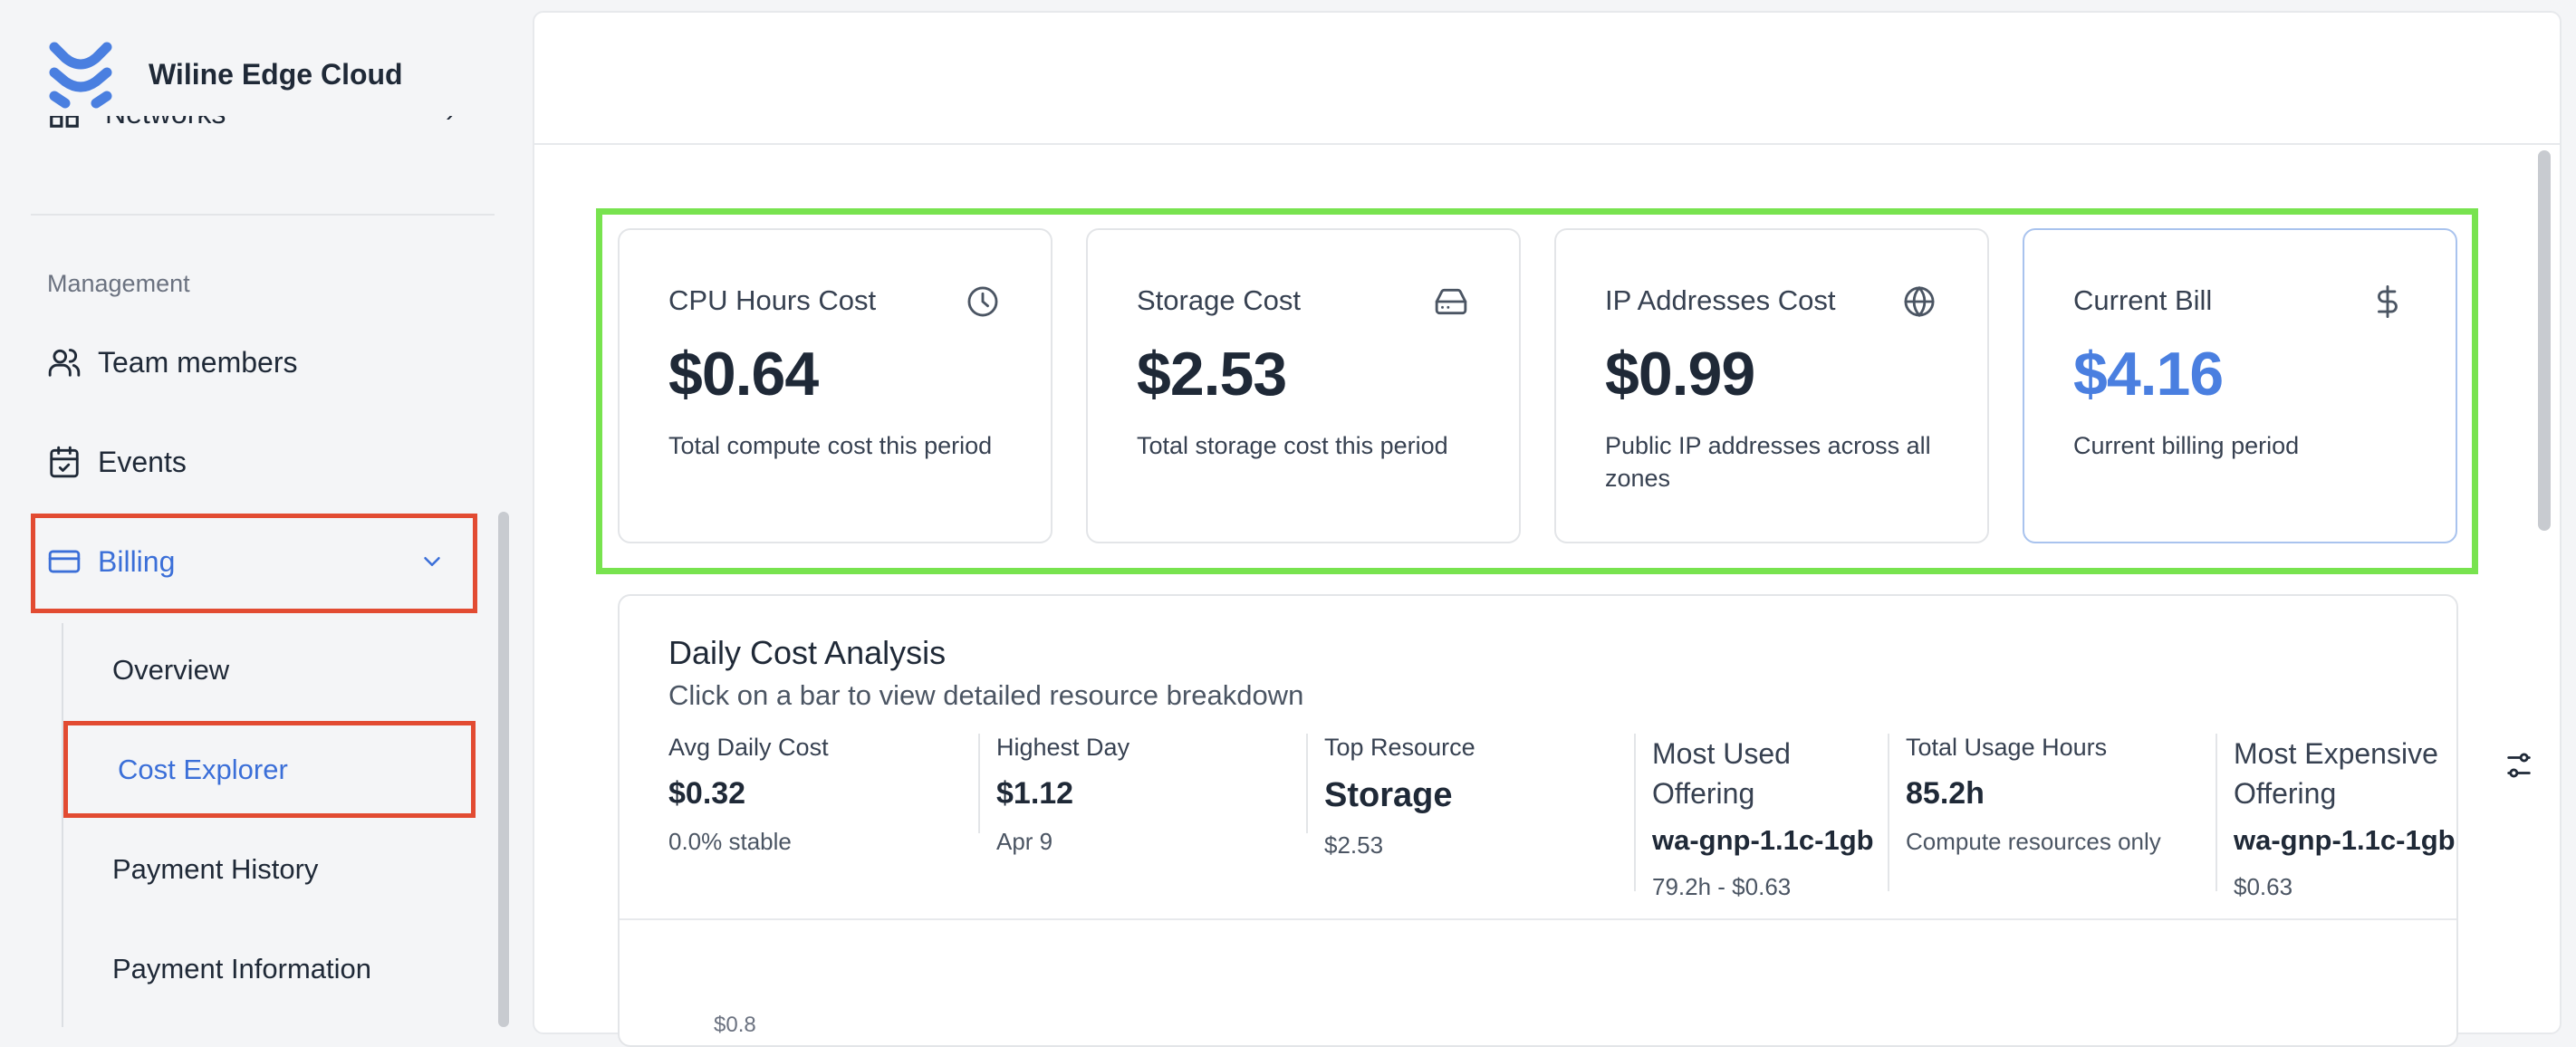 The image size is (2576, 1047). I want to click on card-value: $2.53, so click(1212, 374).